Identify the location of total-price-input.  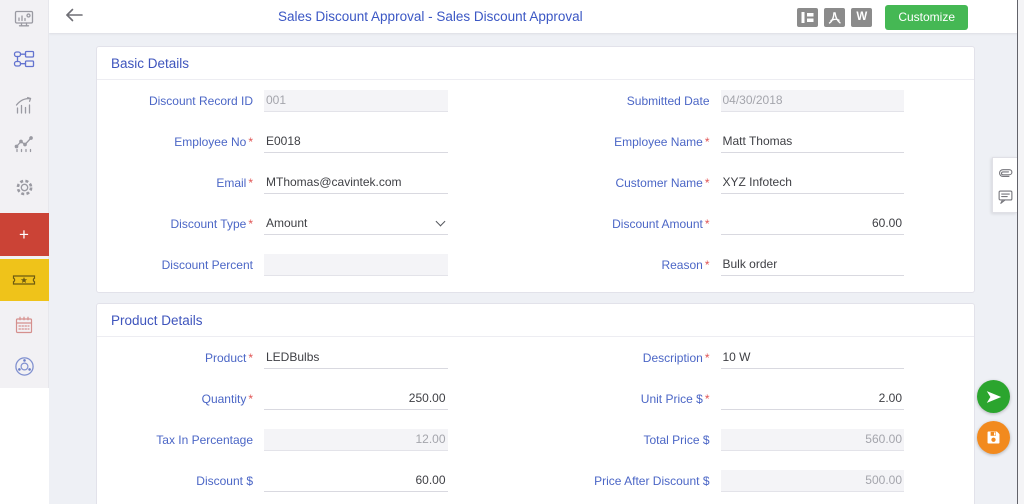
(812, 440).